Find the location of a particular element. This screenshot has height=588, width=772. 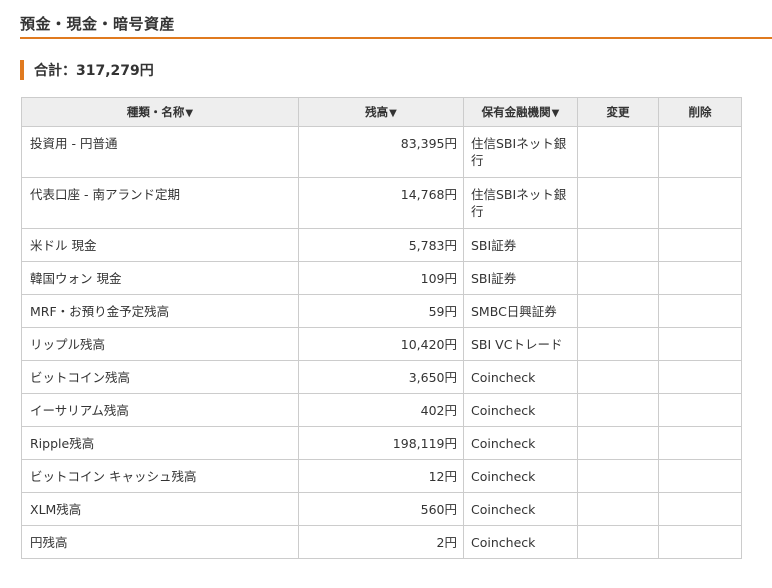

section-header: 預金・現金・暗号資産 is located at coordinates (396, 25).